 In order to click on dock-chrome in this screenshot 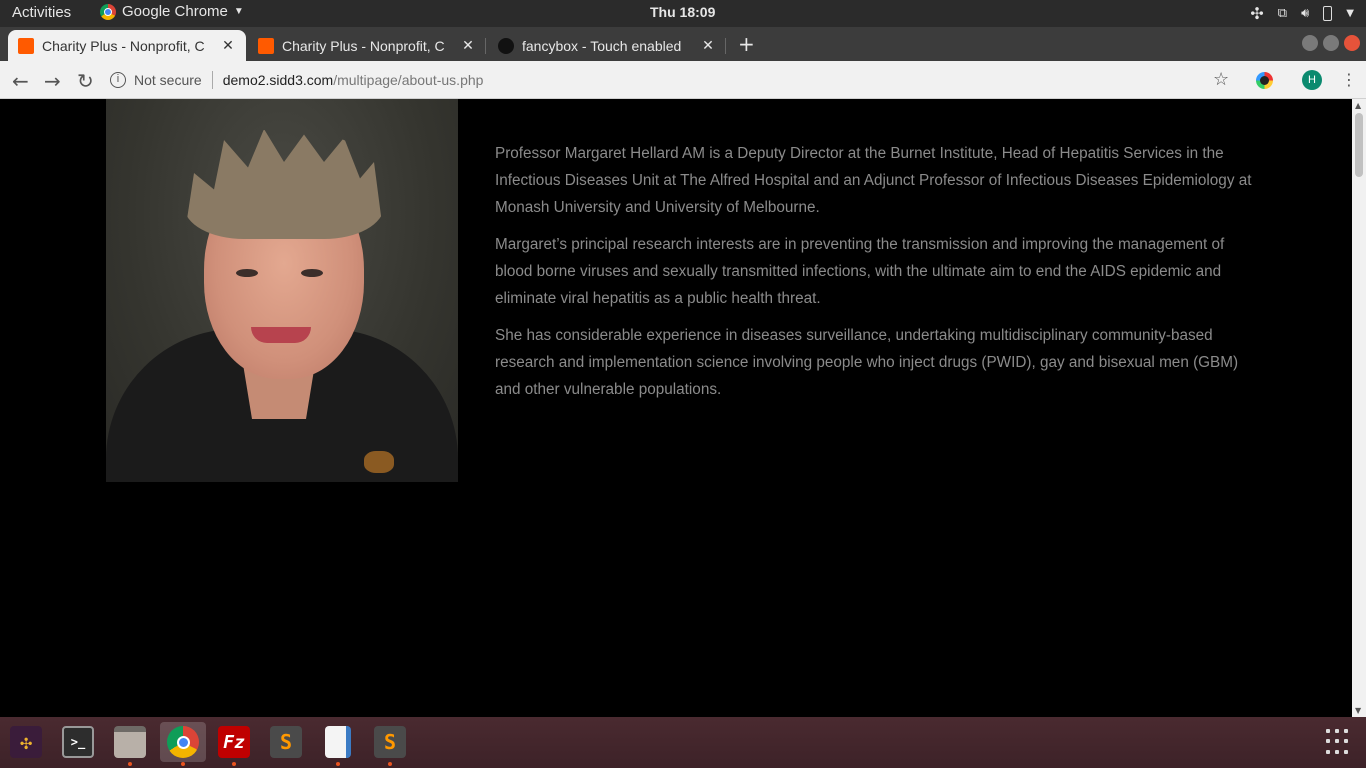, I will do `click(183, 744)`.